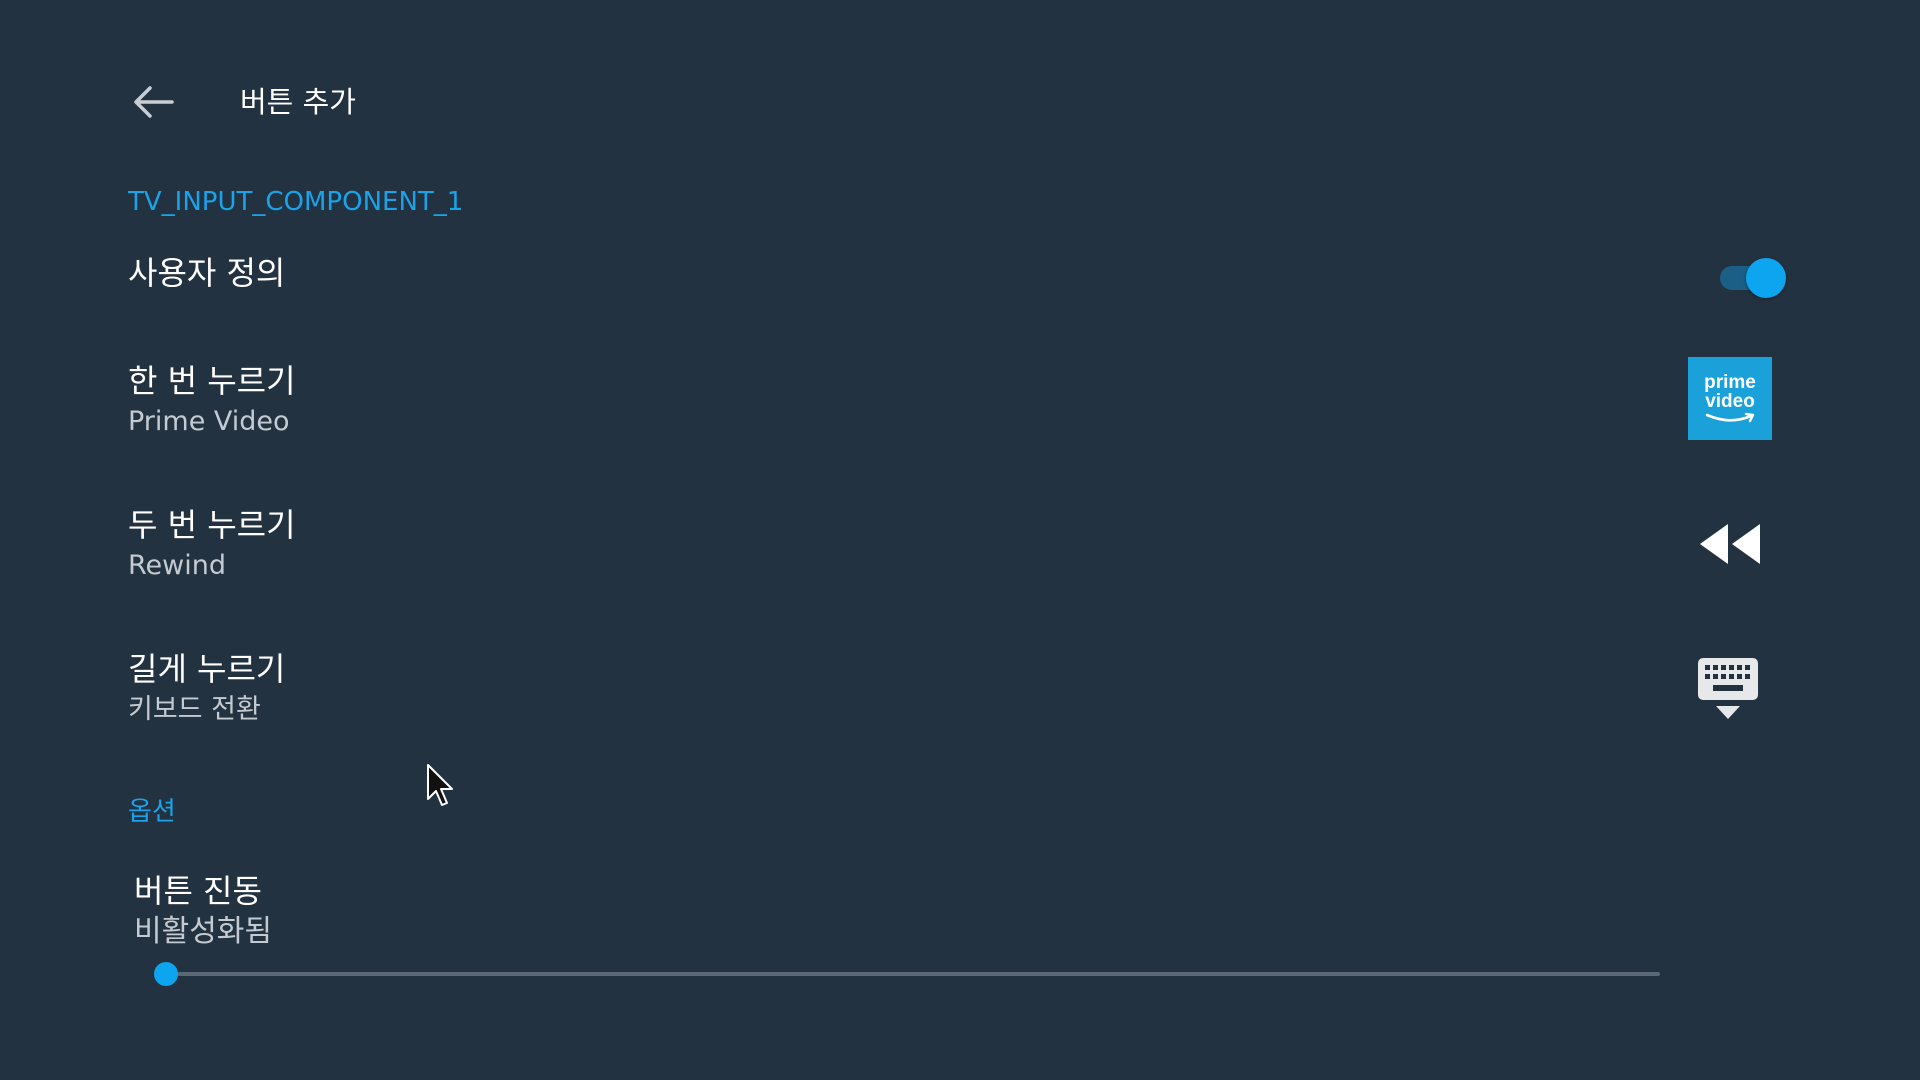 The width and height of the screenshot is (1920, 1080). I want to click on section-header-options: 옵션, so click(152, 812).